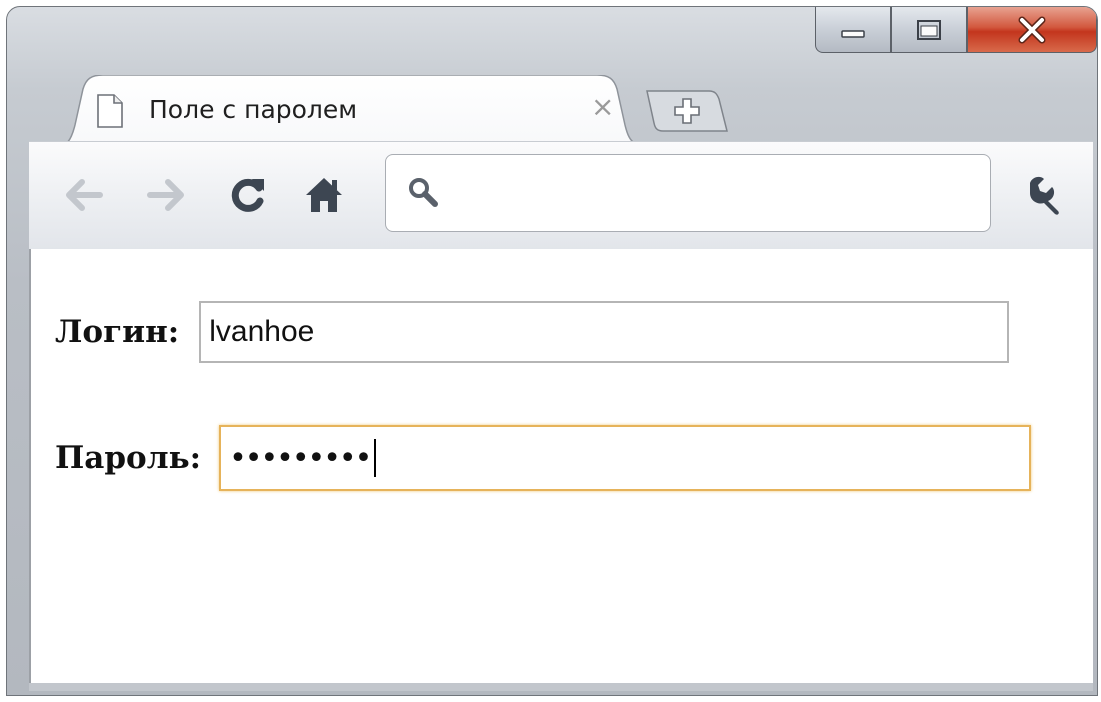 Image resolution: width=1101 pixels, height=702 pixels. I want to click on close-icon, so click(1032, 29).